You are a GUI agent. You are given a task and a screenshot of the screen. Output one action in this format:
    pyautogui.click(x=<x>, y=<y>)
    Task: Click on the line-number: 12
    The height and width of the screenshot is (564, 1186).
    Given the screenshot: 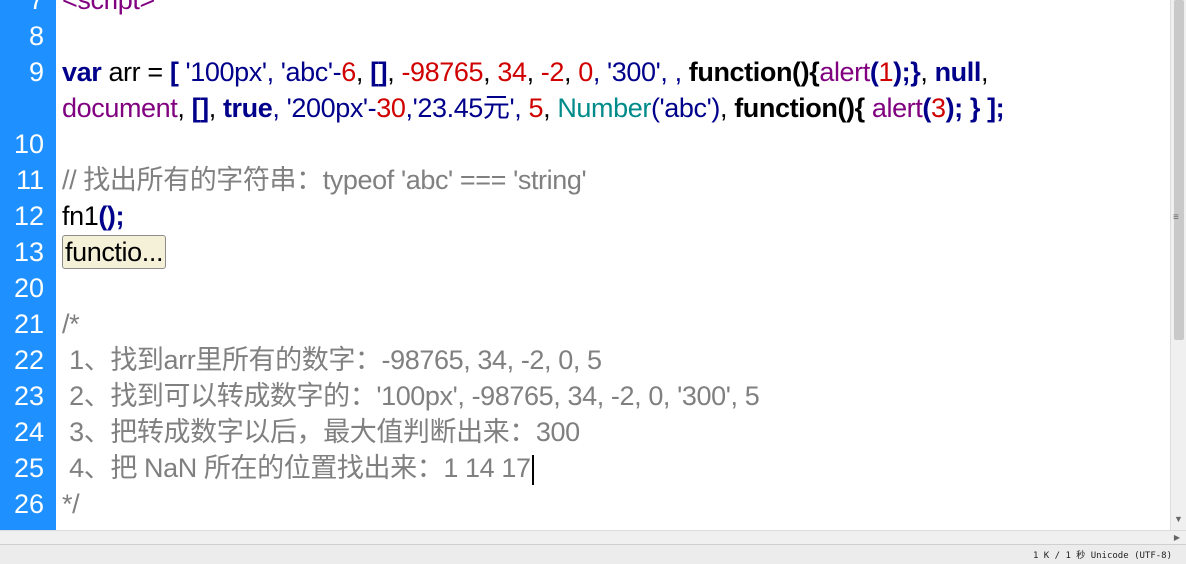 What is the action you would take?
    pyautogui.click(x=28, y=216)
    